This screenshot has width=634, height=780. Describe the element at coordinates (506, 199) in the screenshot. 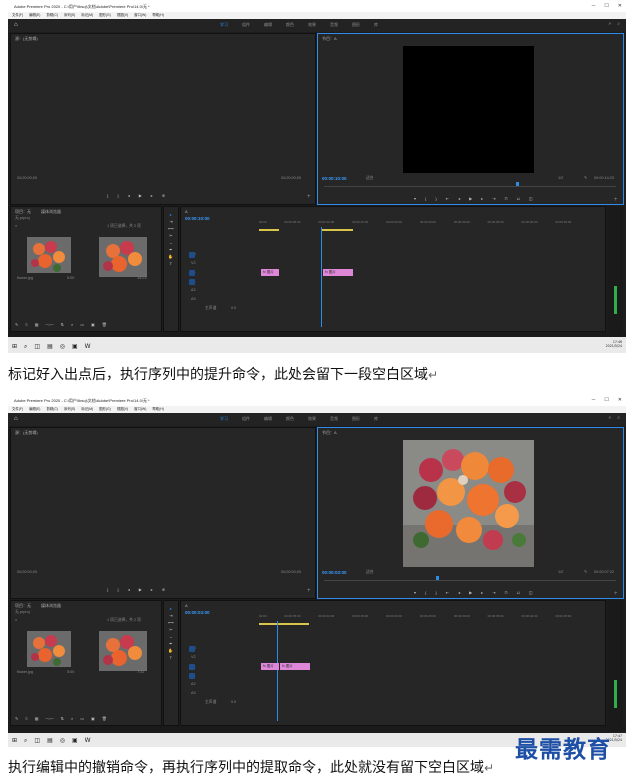

I see `lift-icon: ⊓` at that location.